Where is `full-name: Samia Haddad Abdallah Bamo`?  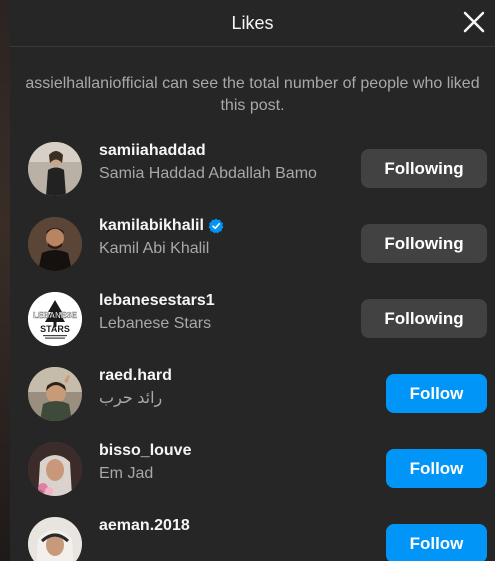
full-name: Samia Haddad Abdallah Bamo is located at coordinates (208, 173).